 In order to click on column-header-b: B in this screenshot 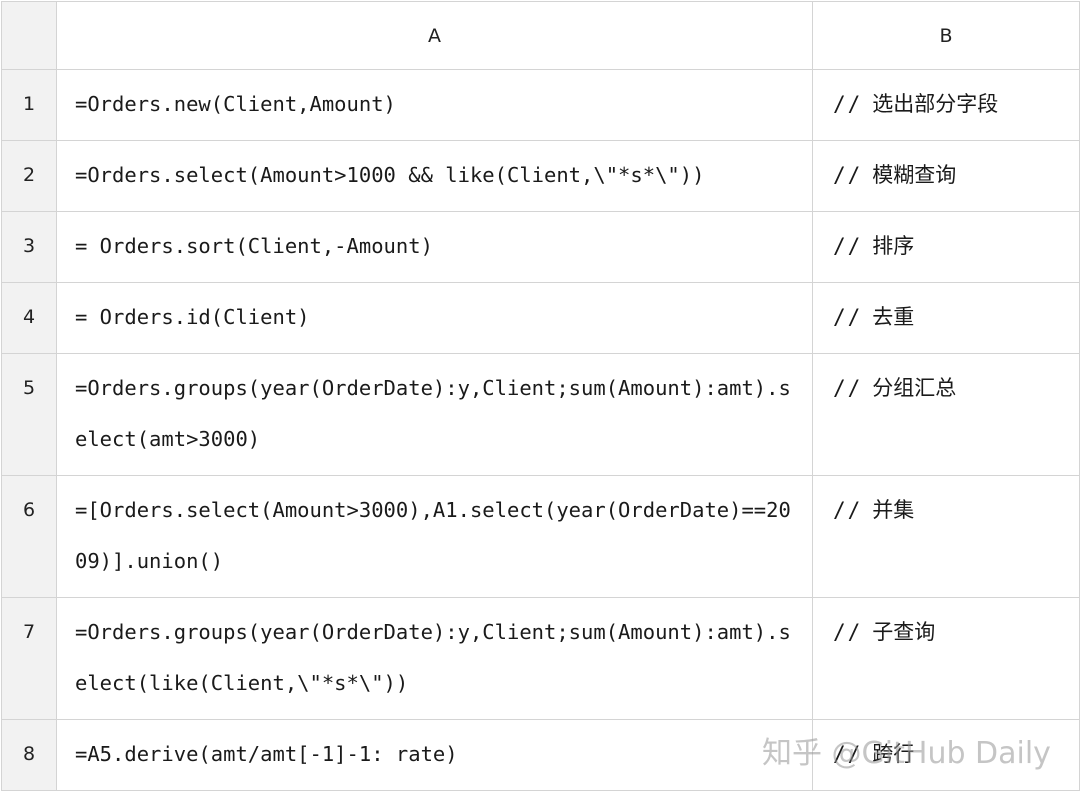, I will do `click(946, 35)`.